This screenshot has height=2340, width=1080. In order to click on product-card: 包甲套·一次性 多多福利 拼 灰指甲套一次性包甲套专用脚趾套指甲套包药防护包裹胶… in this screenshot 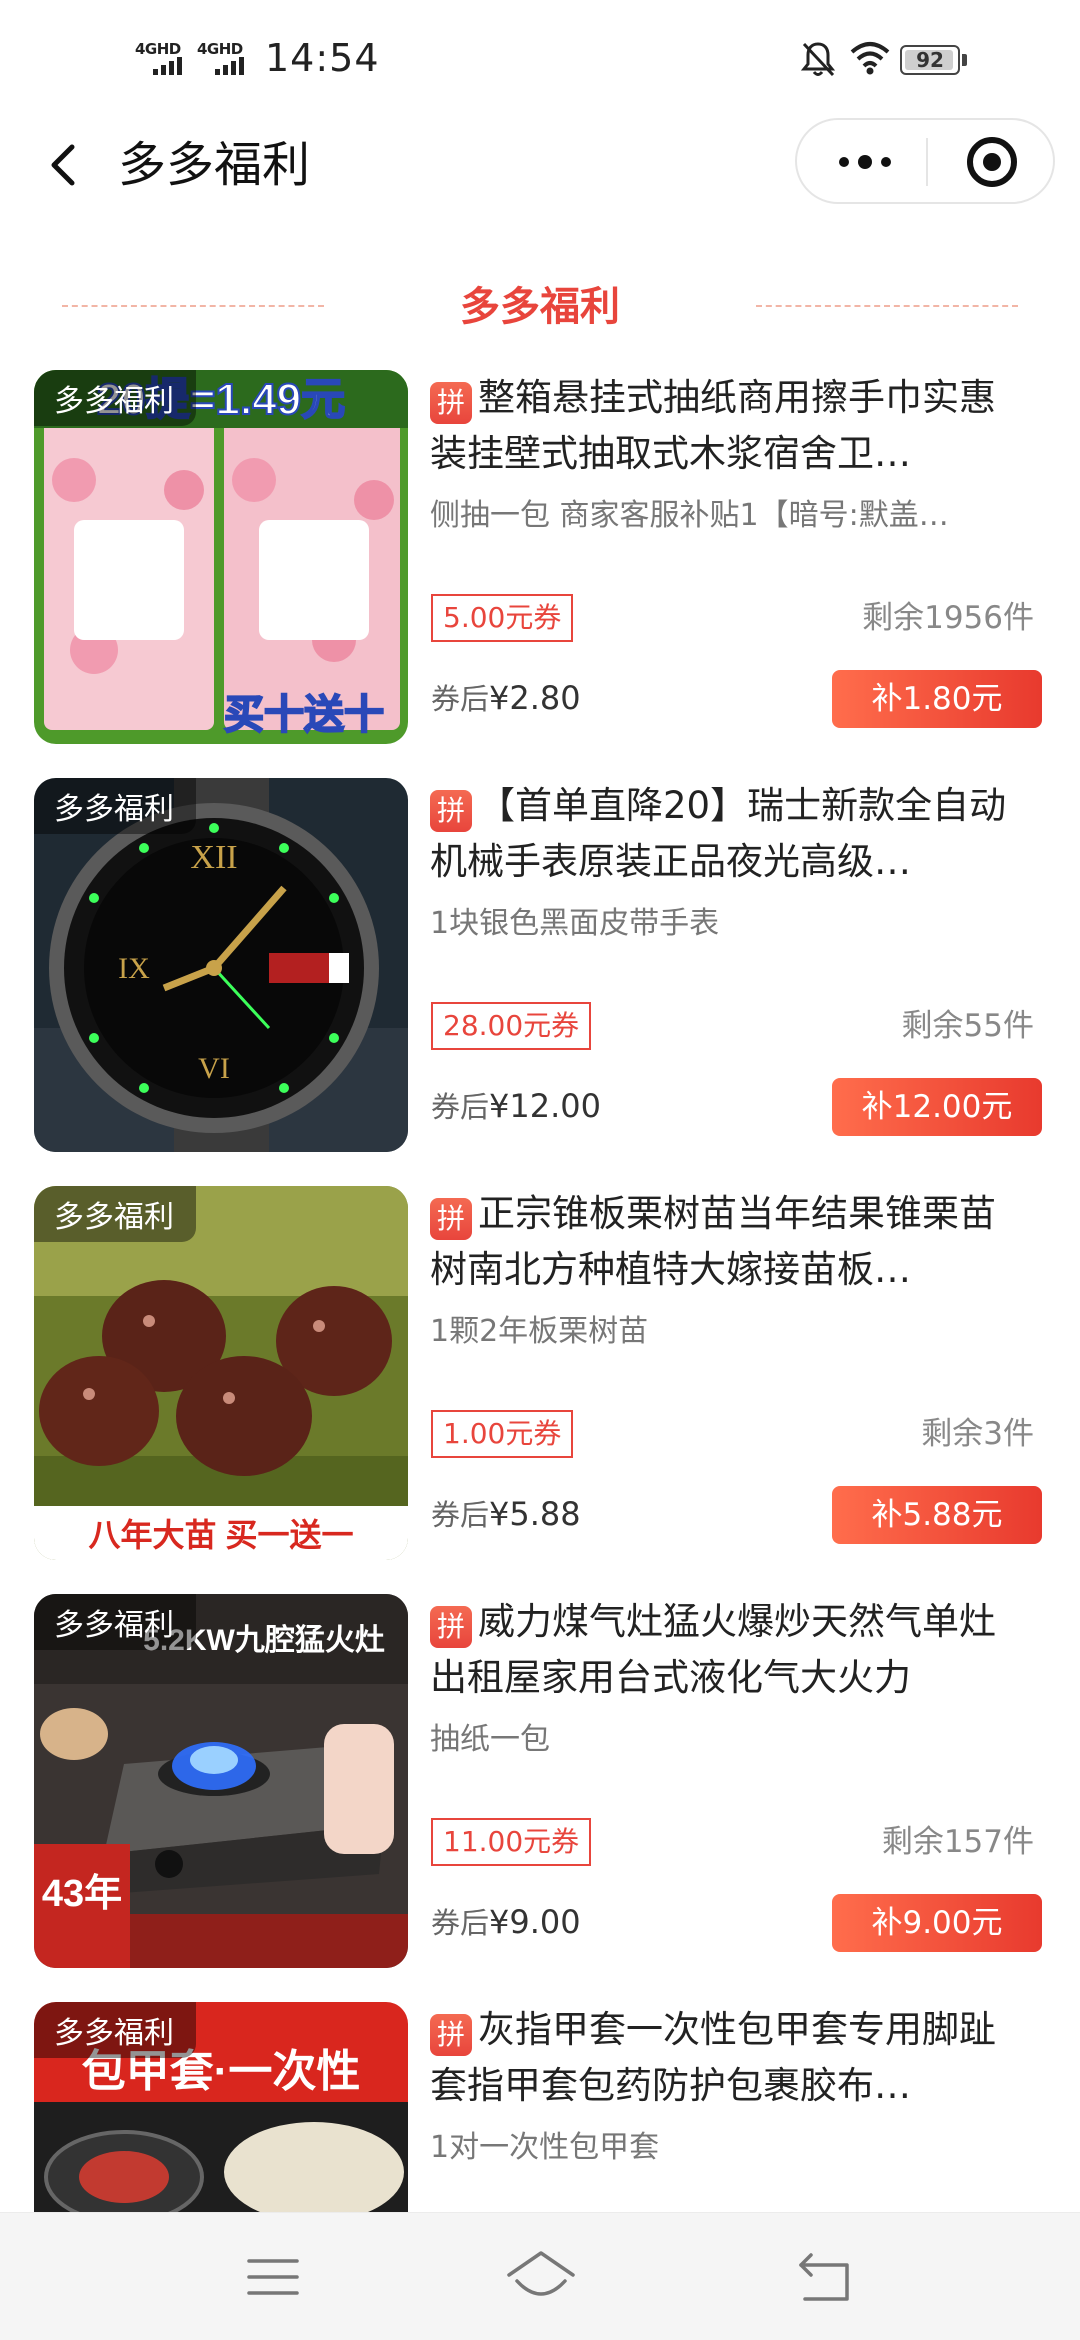, I will do `click(540, 2107)`.